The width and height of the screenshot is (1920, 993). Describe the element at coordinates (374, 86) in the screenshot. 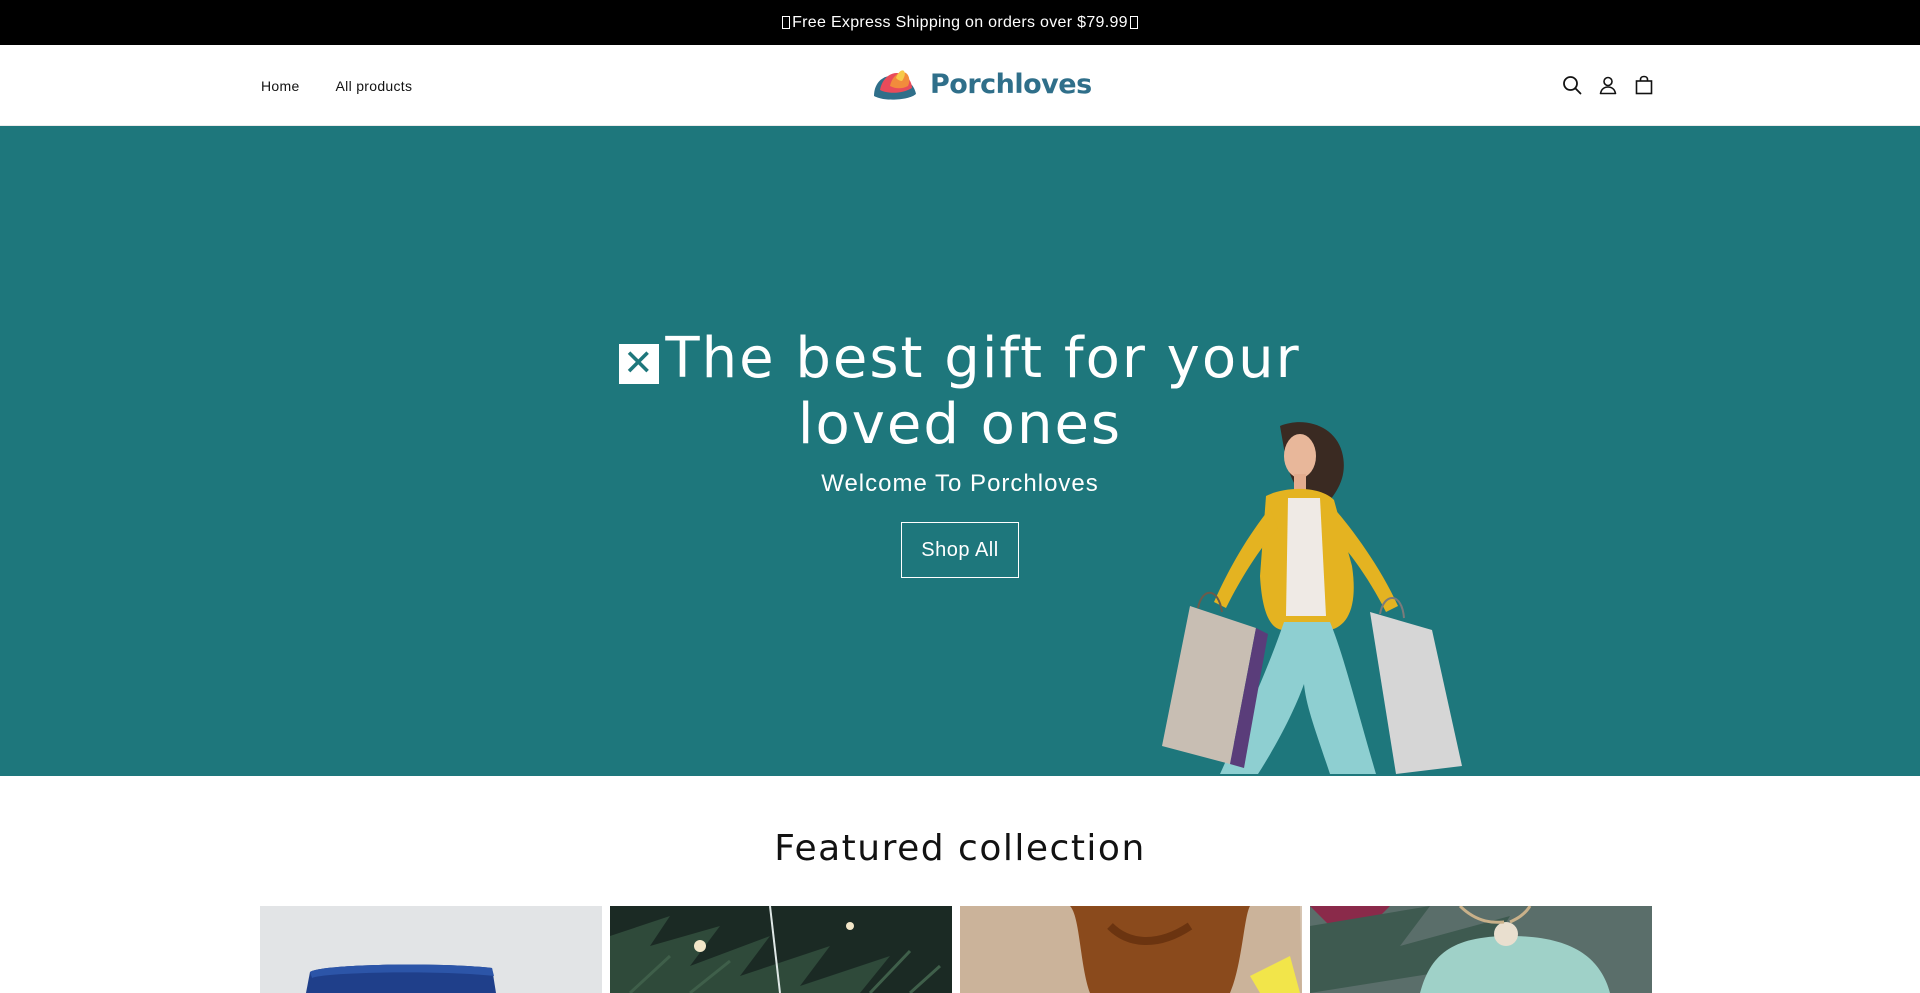

I see `nav-link-all-products: All products` at that location.